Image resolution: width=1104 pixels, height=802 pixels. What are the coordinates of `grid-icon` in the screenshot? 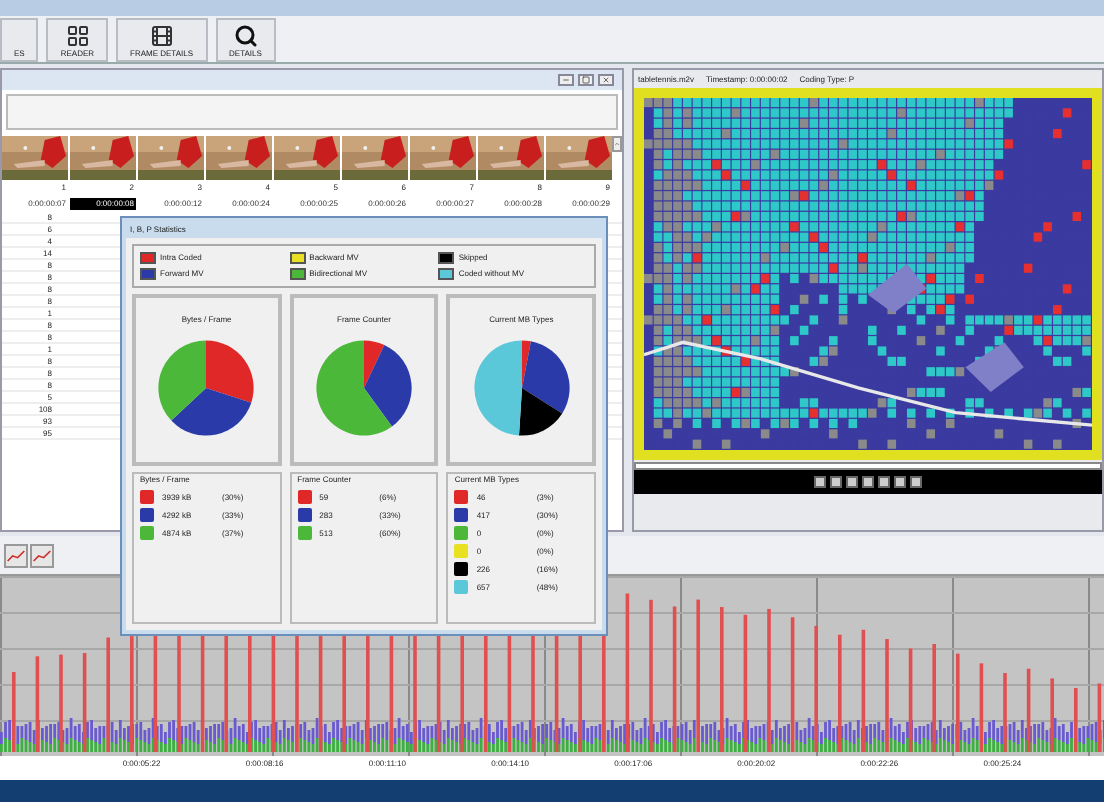 It's located at (77, 36).